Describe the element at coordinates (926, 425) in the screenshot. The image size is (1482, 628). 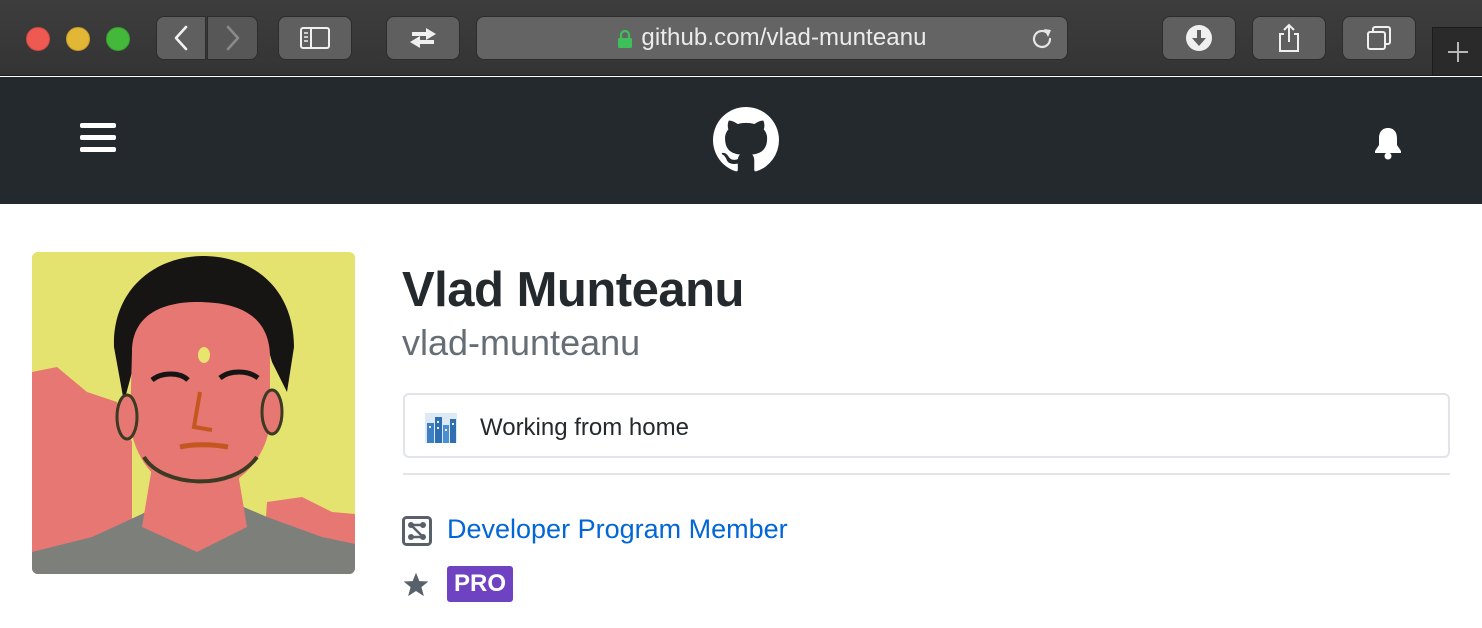
I see `status-box: Working from home` at that location.